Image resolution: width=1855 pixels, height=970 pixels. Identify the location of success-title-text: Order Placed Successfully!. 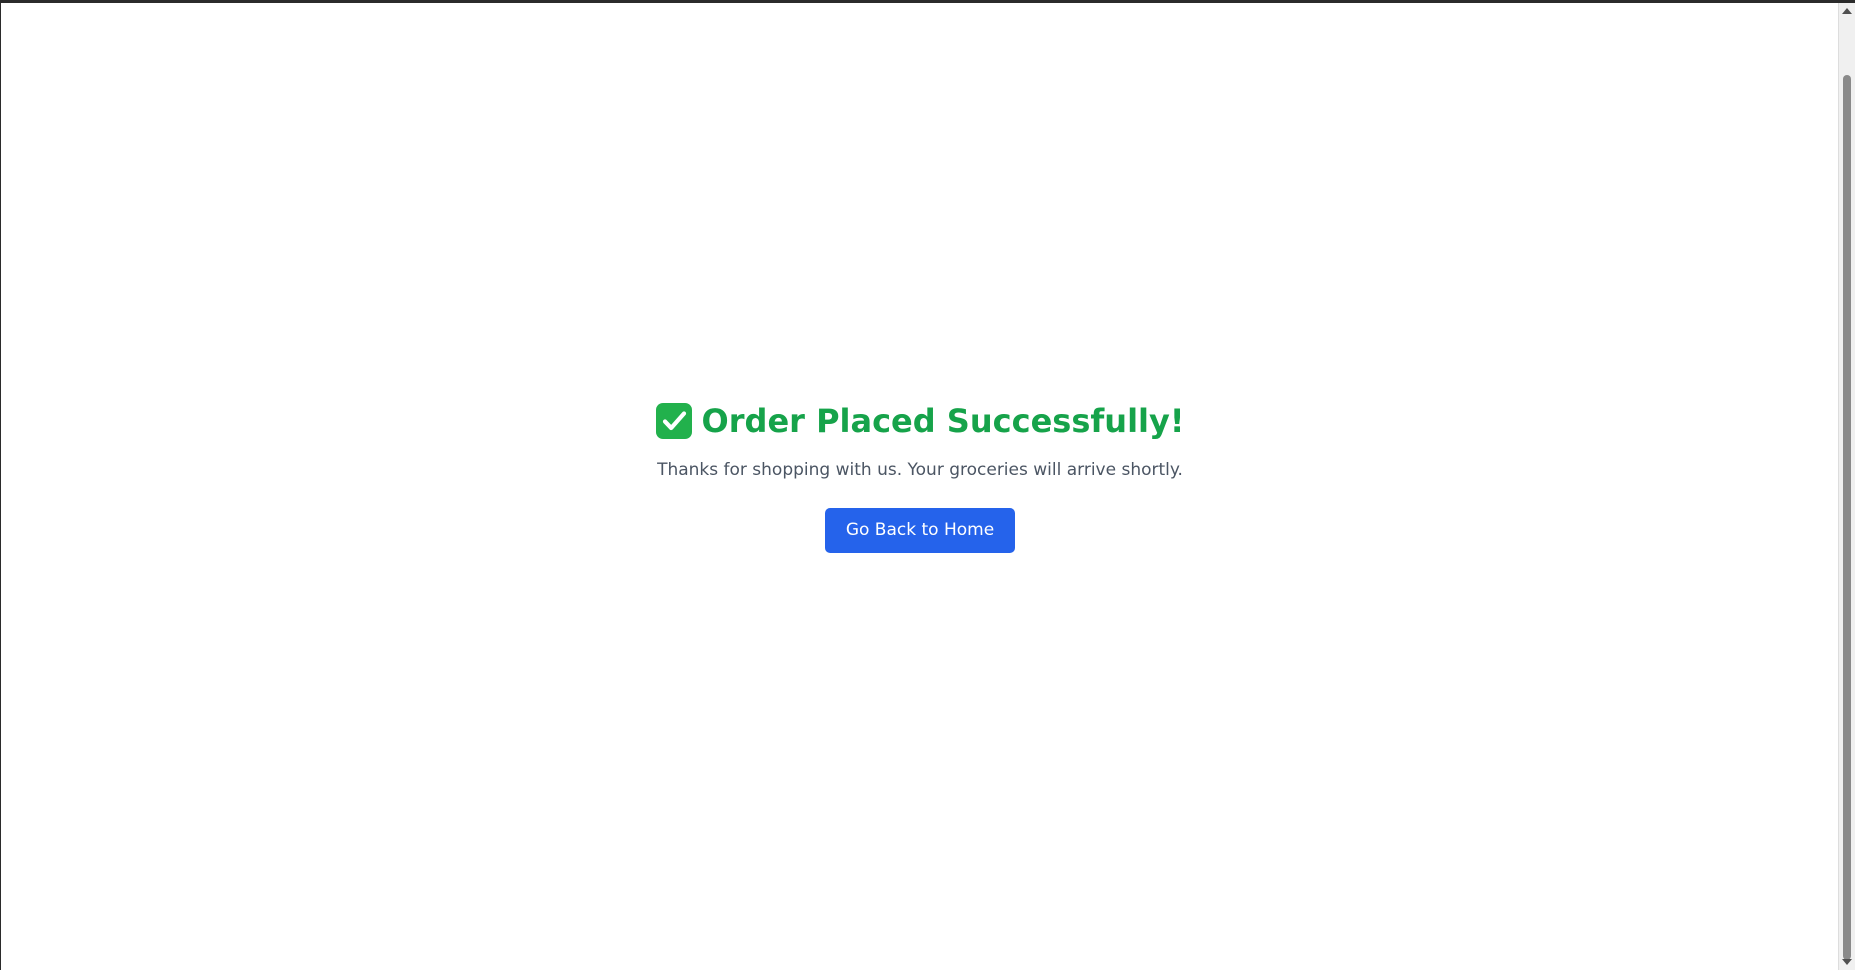
(943, 421).